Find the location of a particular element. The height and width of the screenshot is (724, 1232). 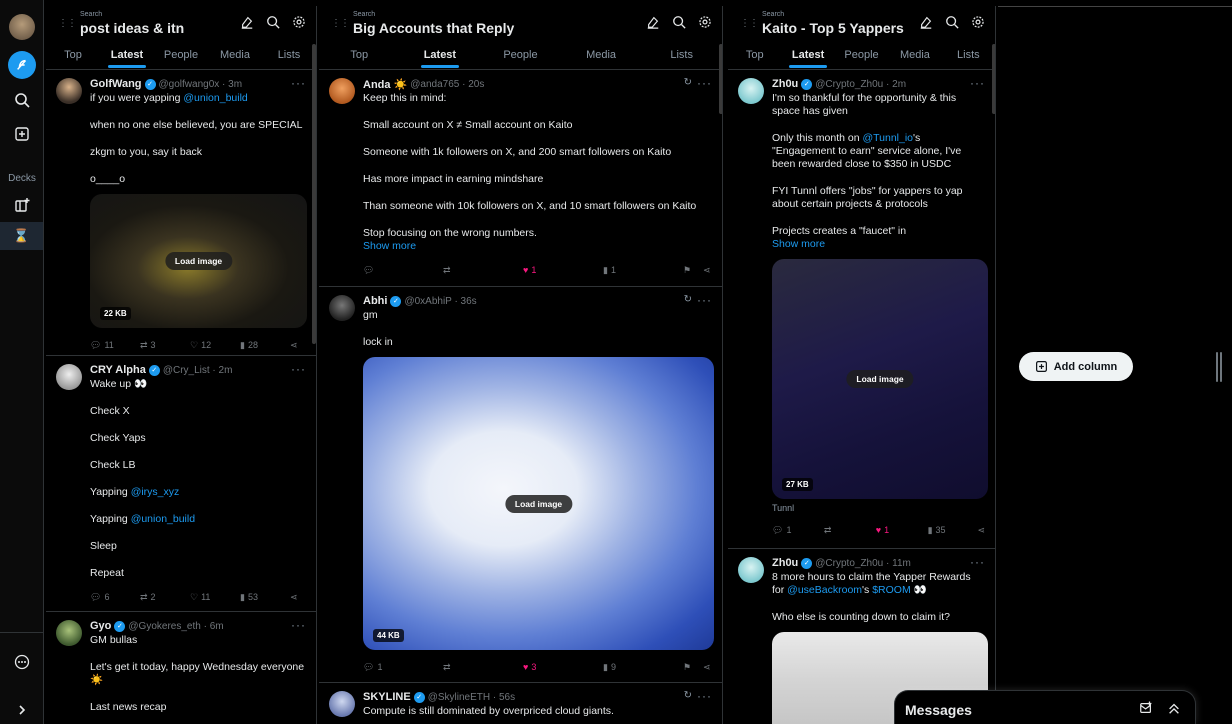

author-name: GolfWang is located at coordinates (116, 84).